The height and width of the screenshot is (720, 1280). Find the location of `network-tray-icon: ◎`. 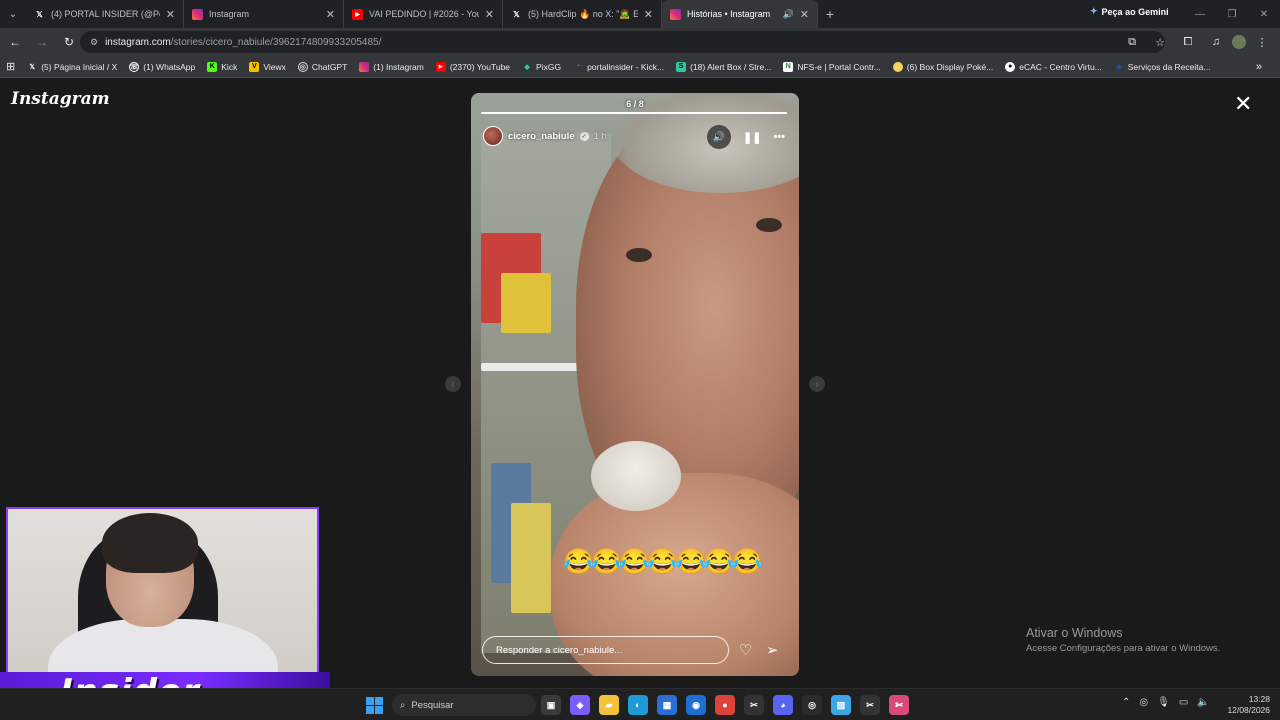

network-tray-icon: ◎ is located at coordinates (1143, 702).